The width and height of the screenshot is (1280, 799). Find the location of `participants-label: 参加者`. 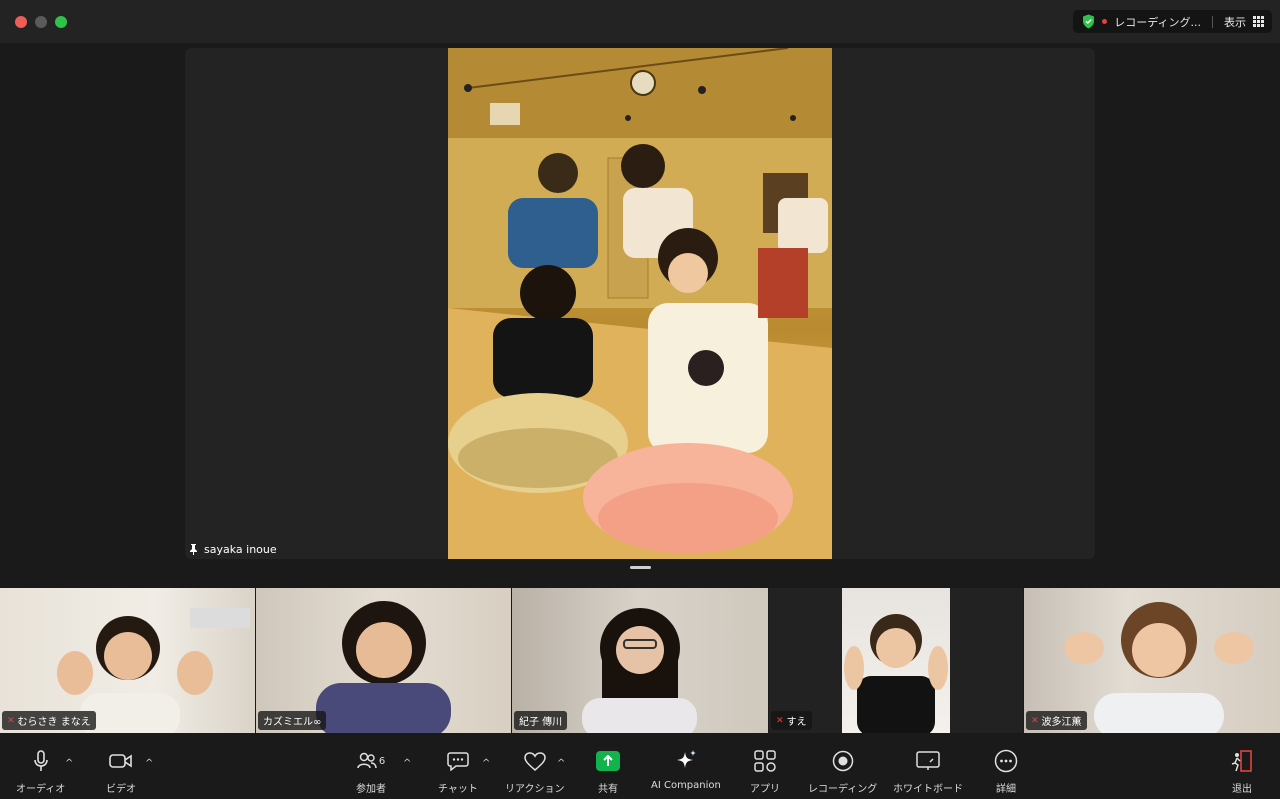

participants-label: 参加者 is located at coordinates (371, 789).